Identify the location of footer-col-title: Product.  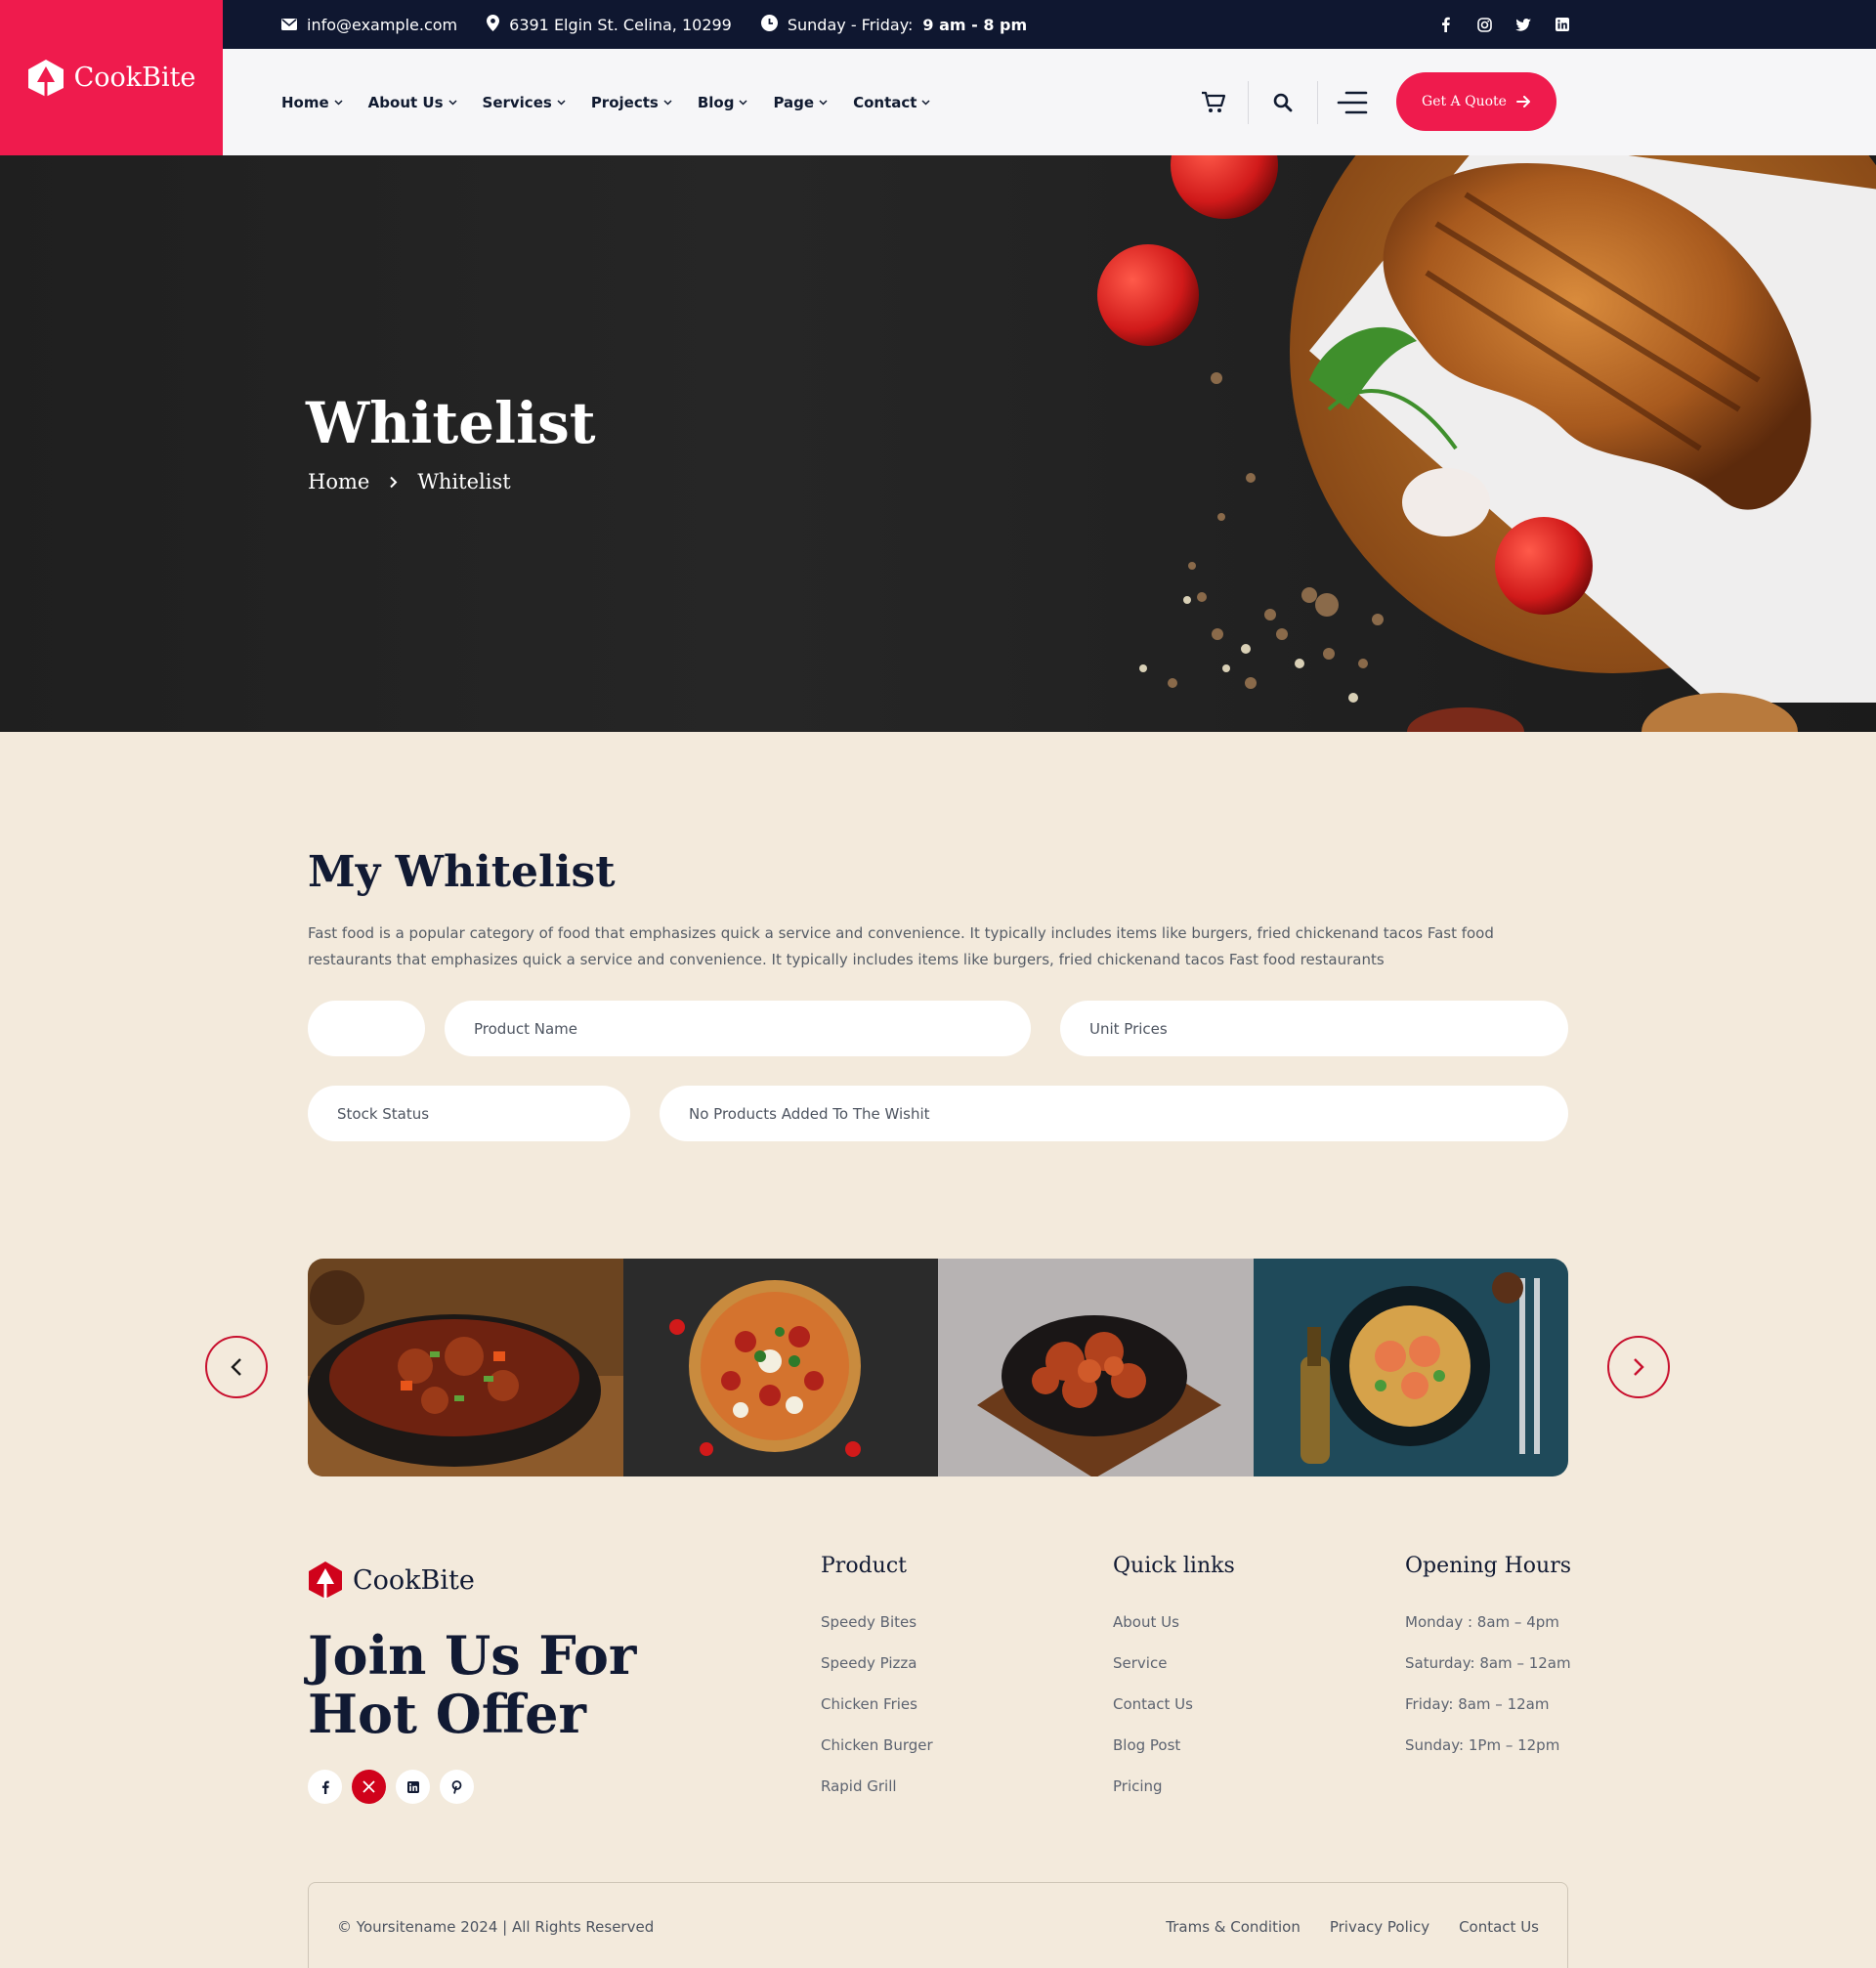
(864, 1566).